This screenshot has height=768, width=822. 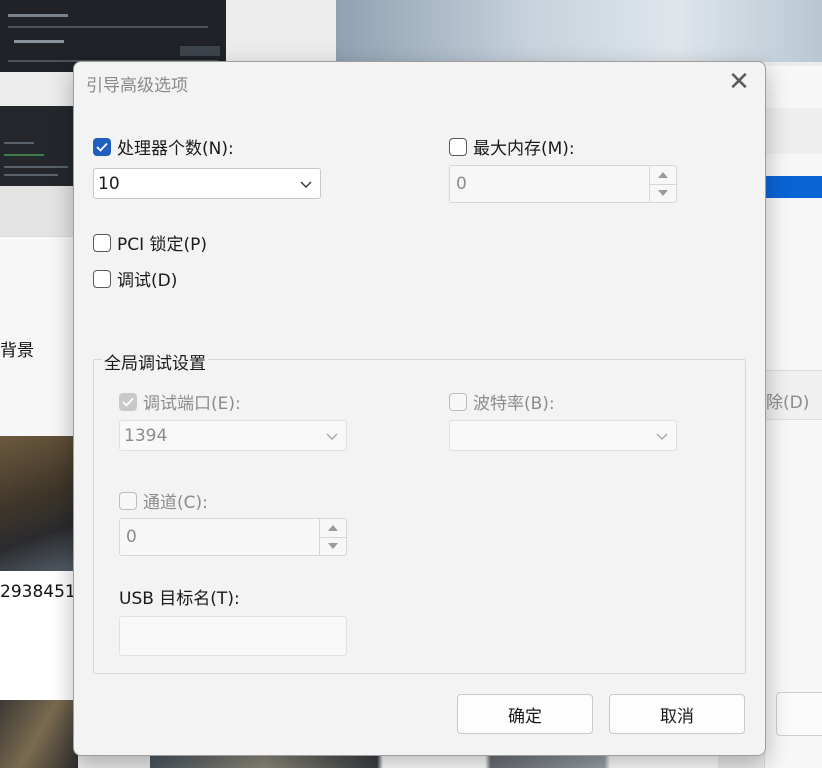 What do you see at coordinates (175, 503) in the screenshot?
I see `channel-label: 通道(C):` at bounding box center [175, 503].